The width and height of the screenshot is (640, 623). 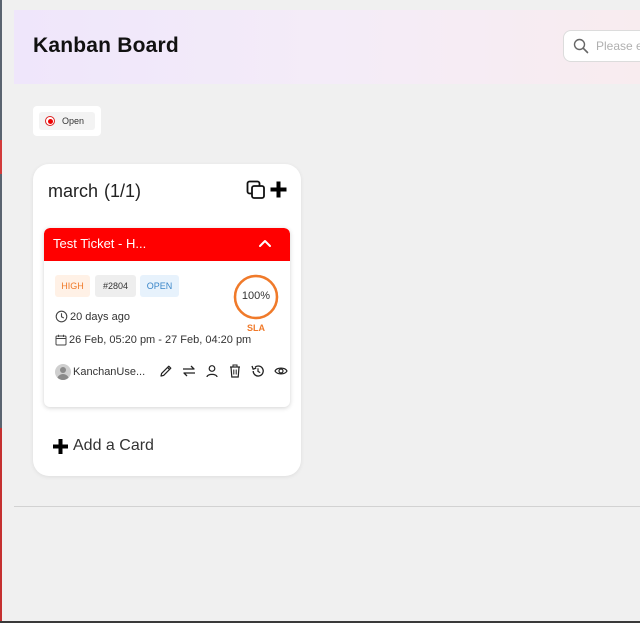 What do you see at coordinates (113, 445) in the screenshot?
I see `add-card-label: Add a Card` at bounding box center [113, 445].